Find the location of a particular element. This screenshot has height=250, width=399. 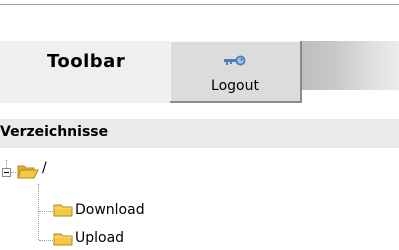

minus-icon is located at coordinates (6, 172).